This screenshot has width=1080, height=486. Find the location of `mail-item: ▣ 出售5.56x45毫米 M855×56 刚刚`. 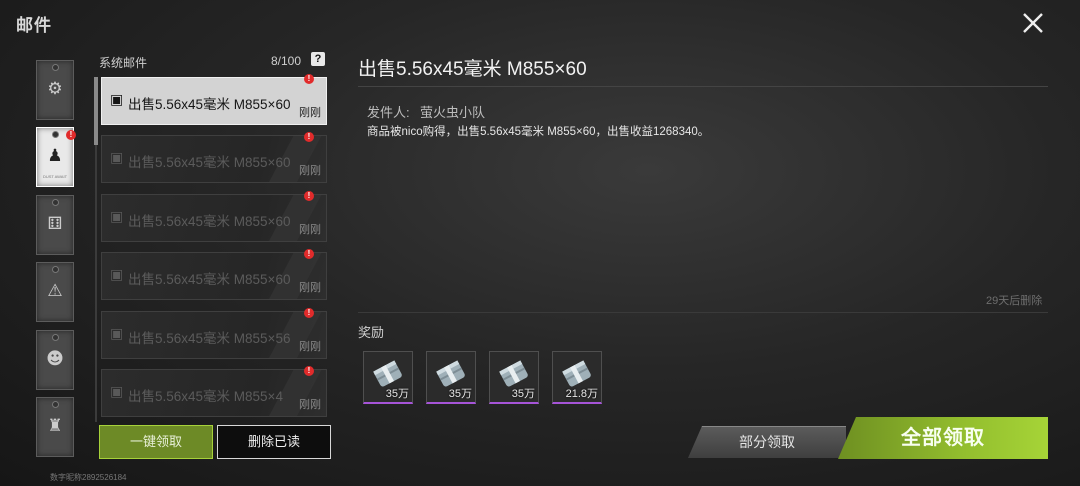

mail-item: ▣ 出售5.56x45毫米 M855×56 刚刚 is located at coordinates (214, 335).